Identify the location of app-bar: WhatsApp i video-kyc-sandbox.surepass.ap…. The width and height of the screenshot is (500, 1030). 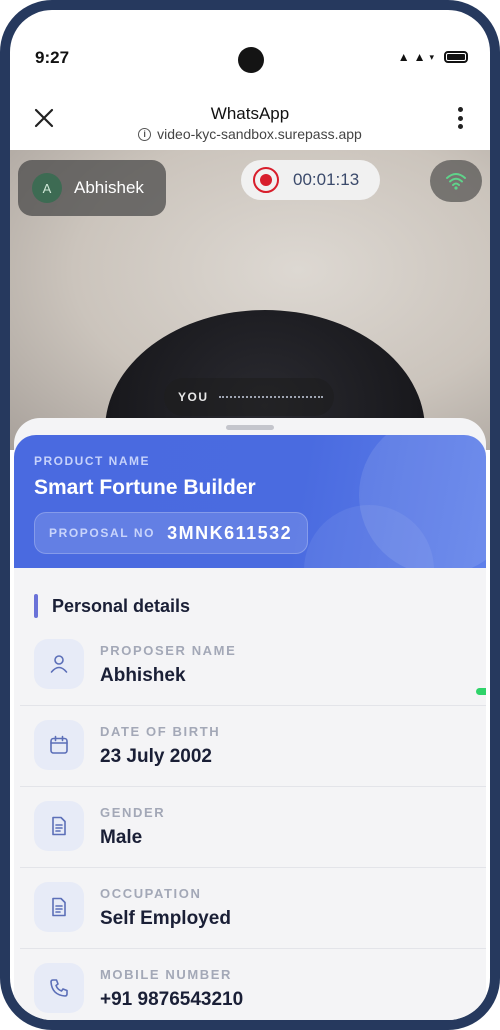
(250, 121).